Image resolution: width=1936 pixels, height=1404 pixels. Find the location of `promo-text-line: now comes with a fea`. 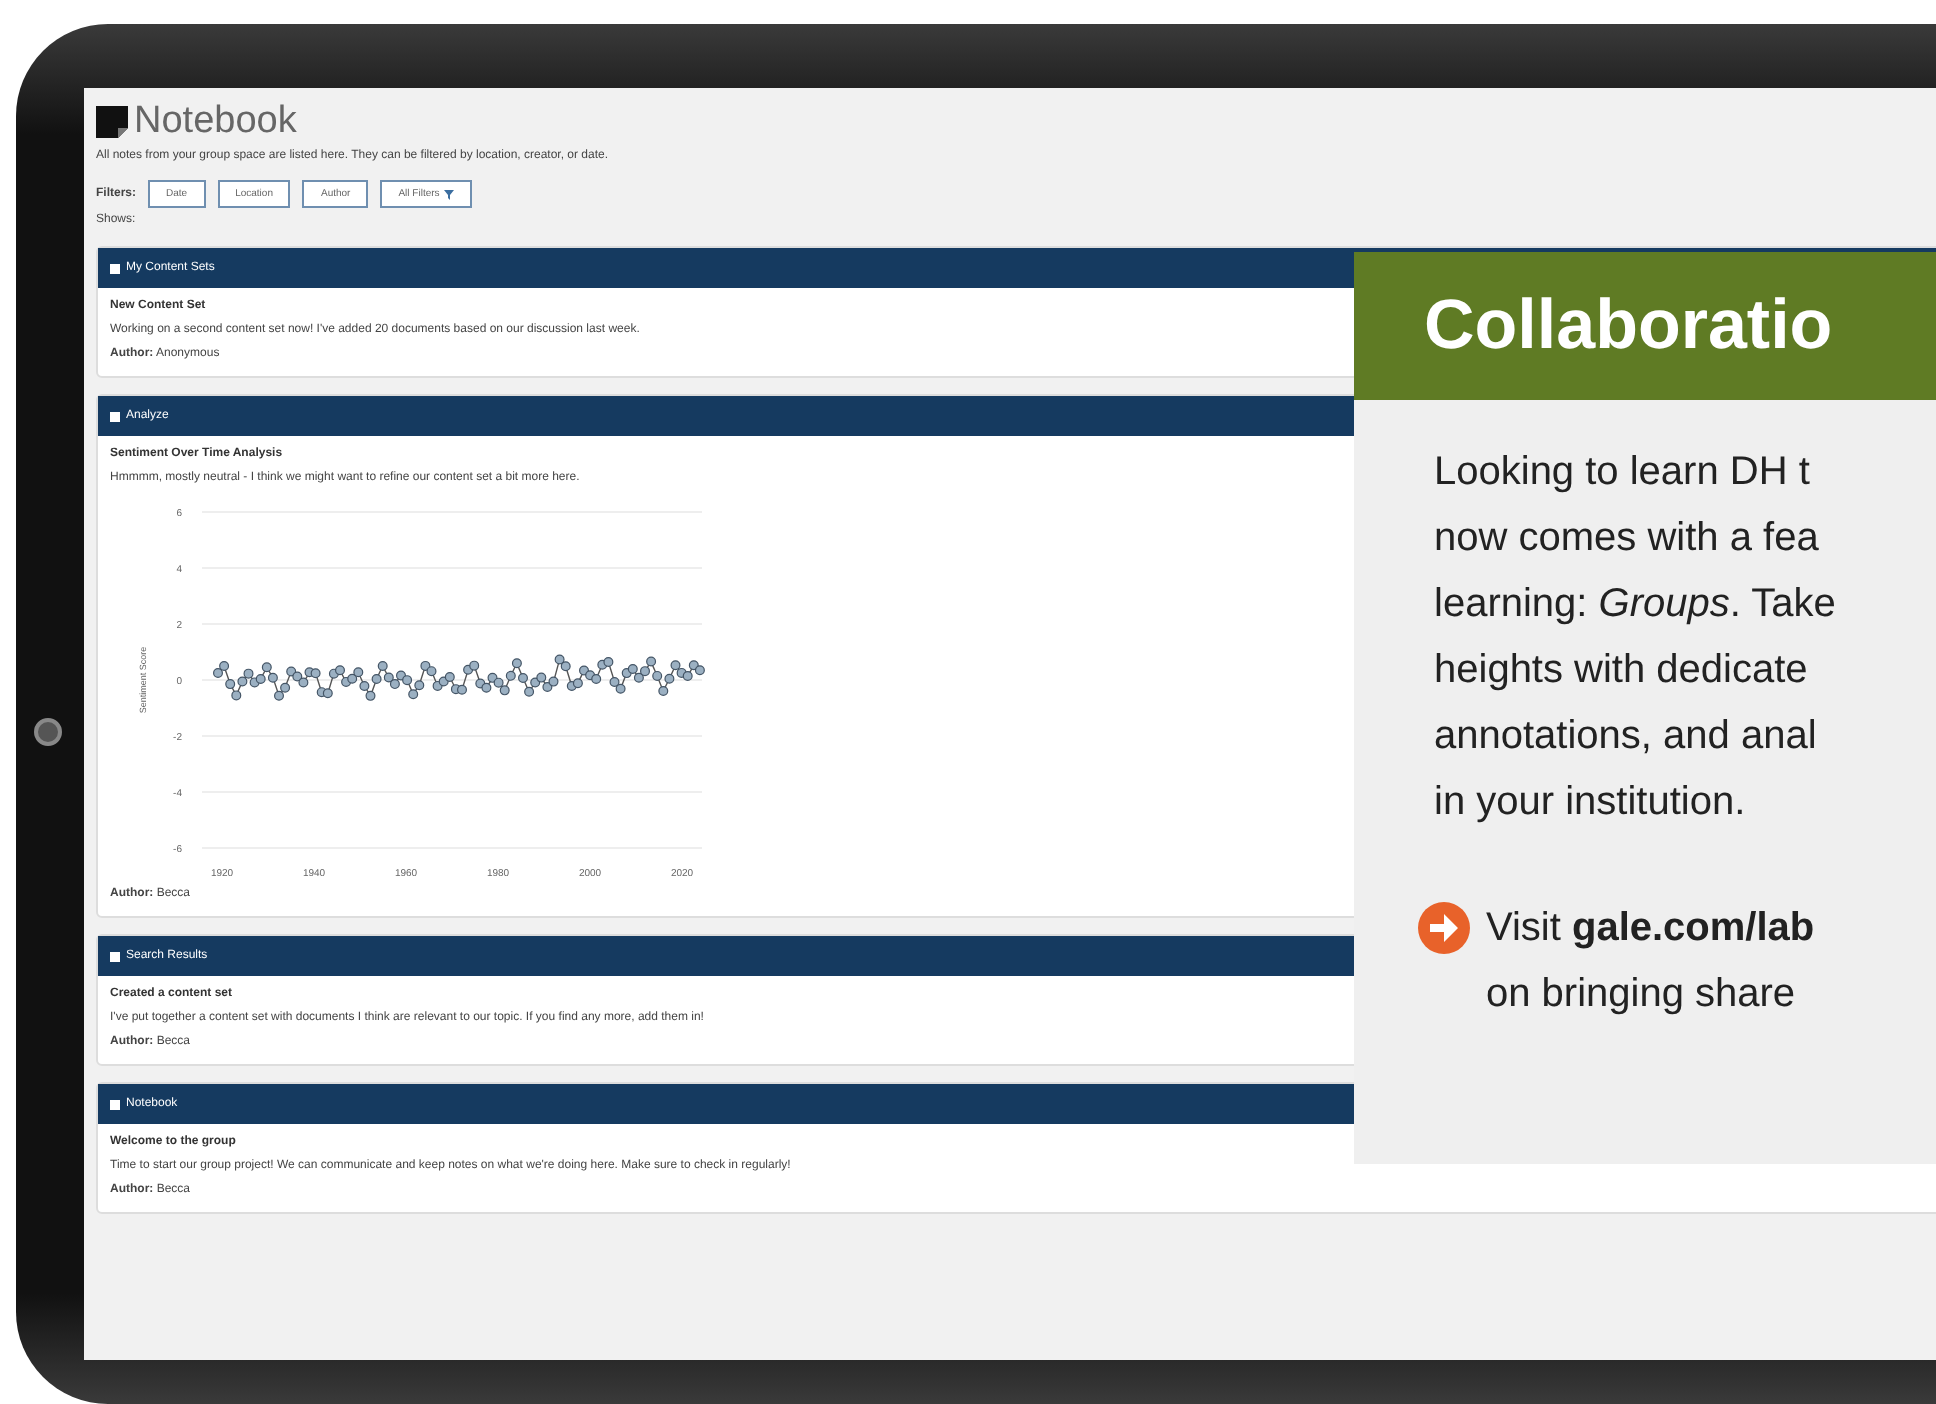

promo-text-line: now comes with a fea is located at coordinates (1627, 539).